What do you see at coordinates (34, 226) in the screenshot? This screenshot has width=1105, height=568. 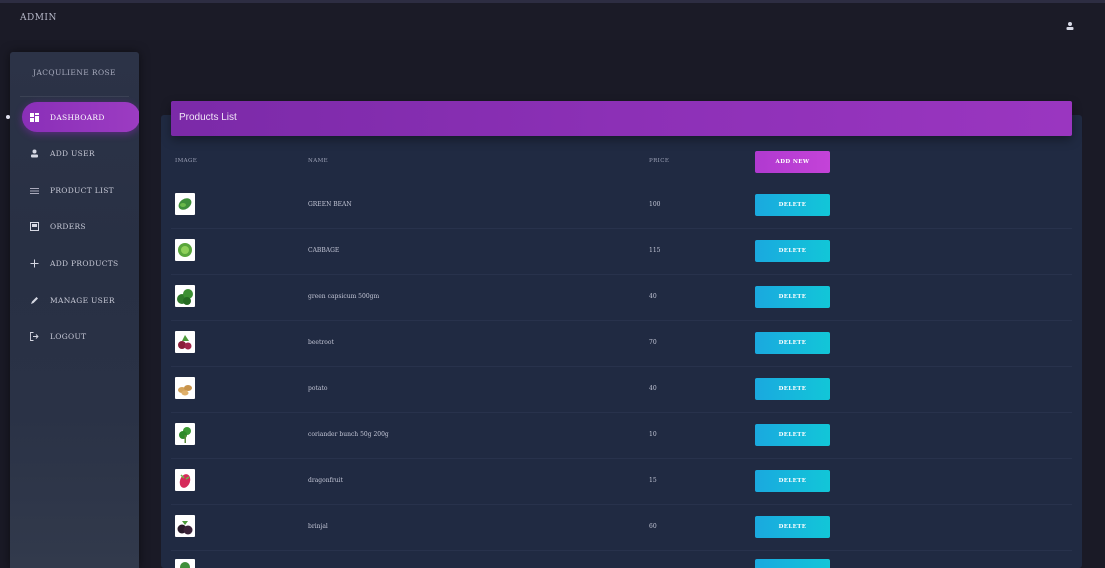 I see `orders-icon` at bounding box center [34, 226].